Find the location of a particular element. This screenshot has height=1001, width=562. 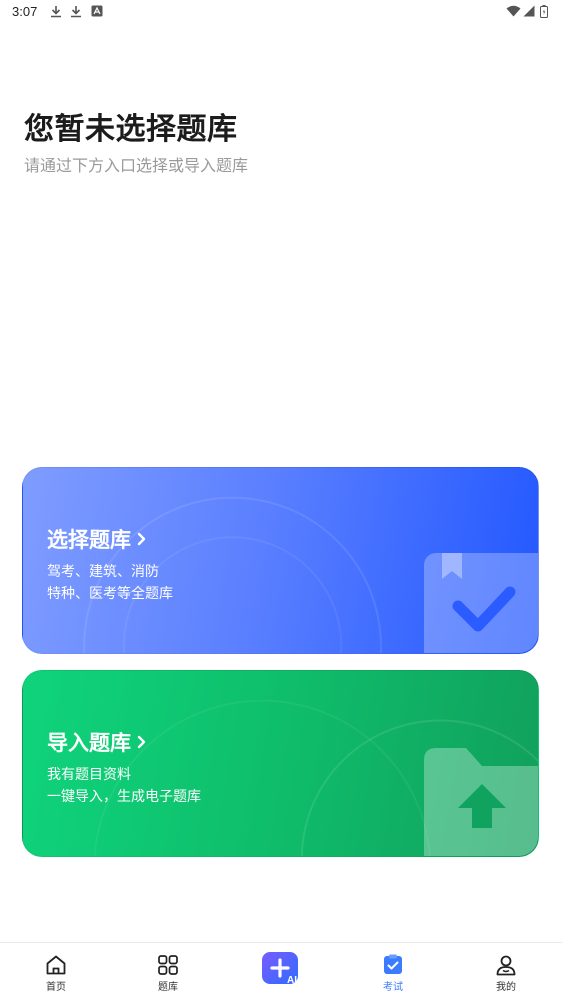

select-card-desc-line1: 驾考、建筑、消防 is located at coordinates (103, 572).